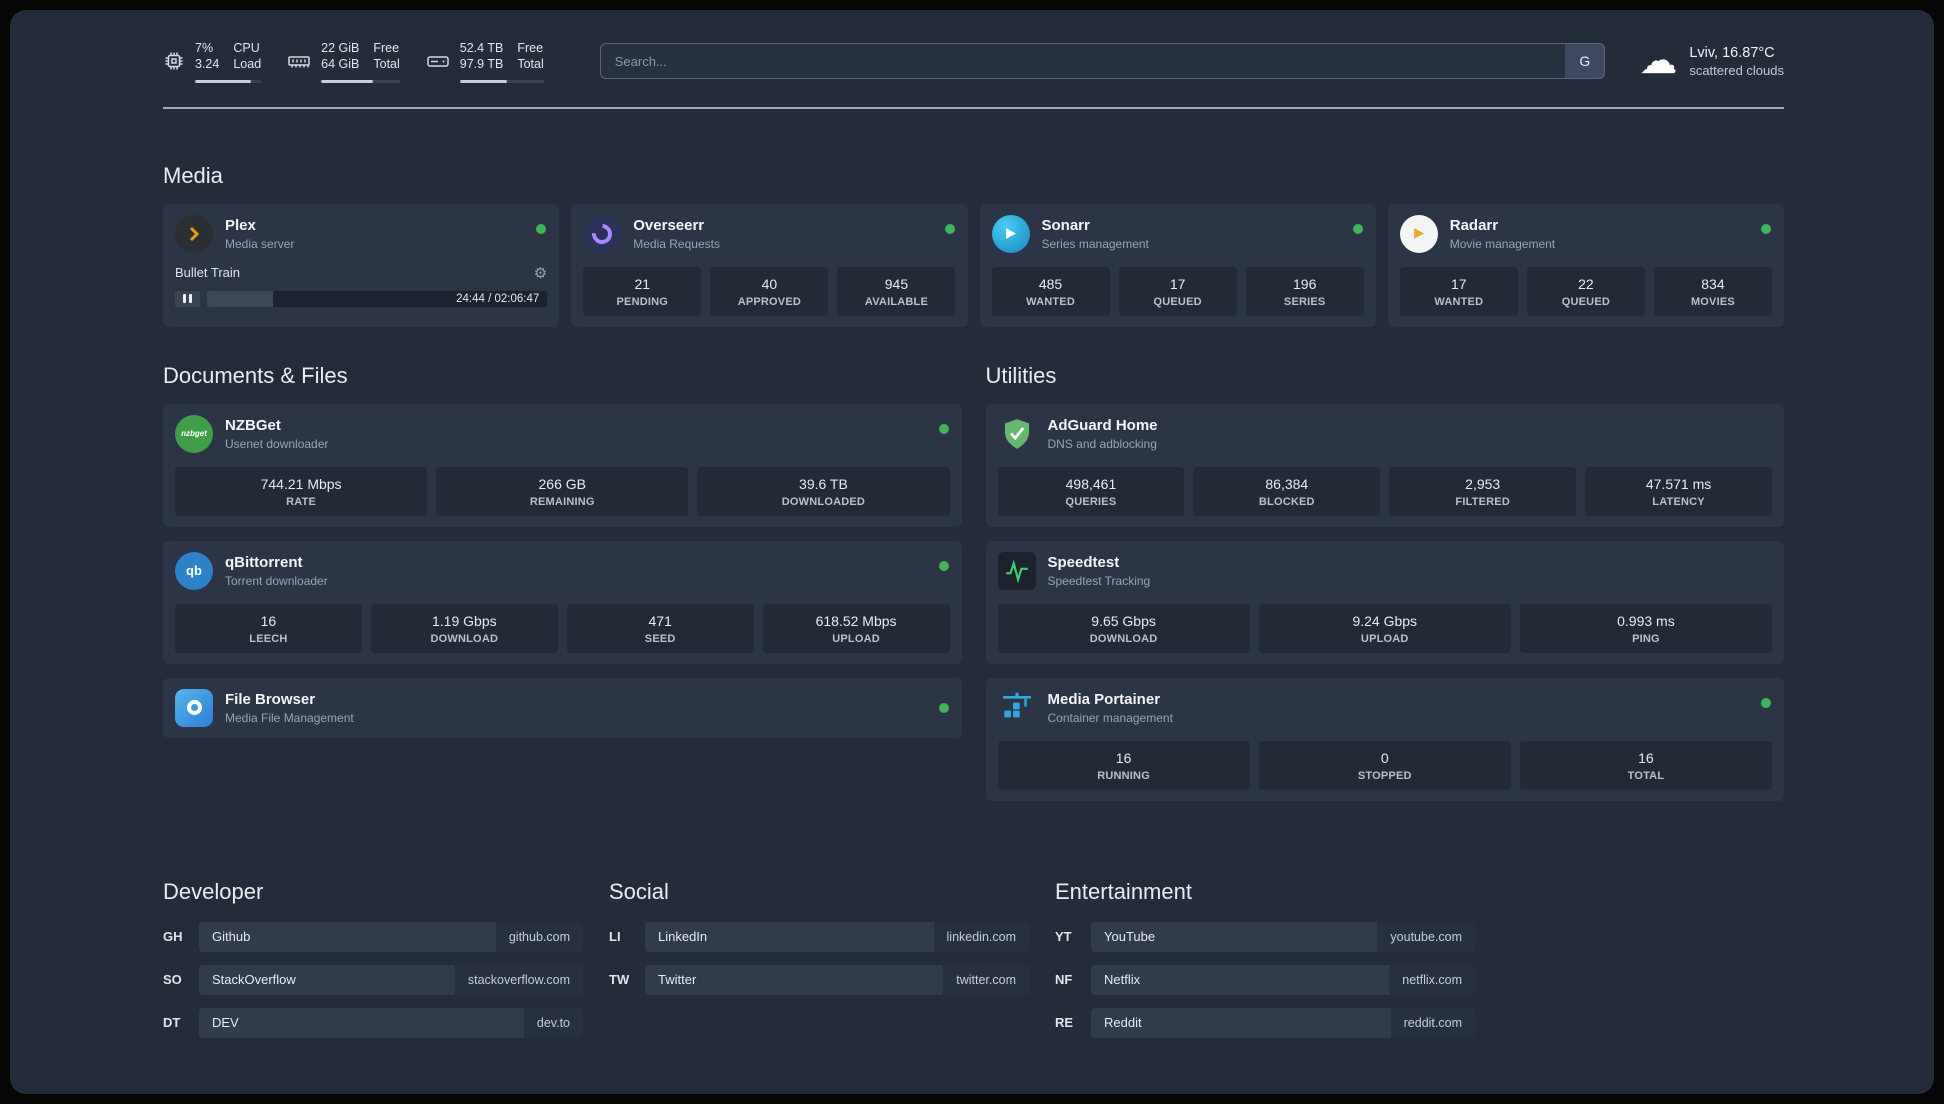  What do you see at coordinates (896, 291) in the screenshot?
I see `stat-tile: 945 AVAILABLE` at bounding box center [896, 291].